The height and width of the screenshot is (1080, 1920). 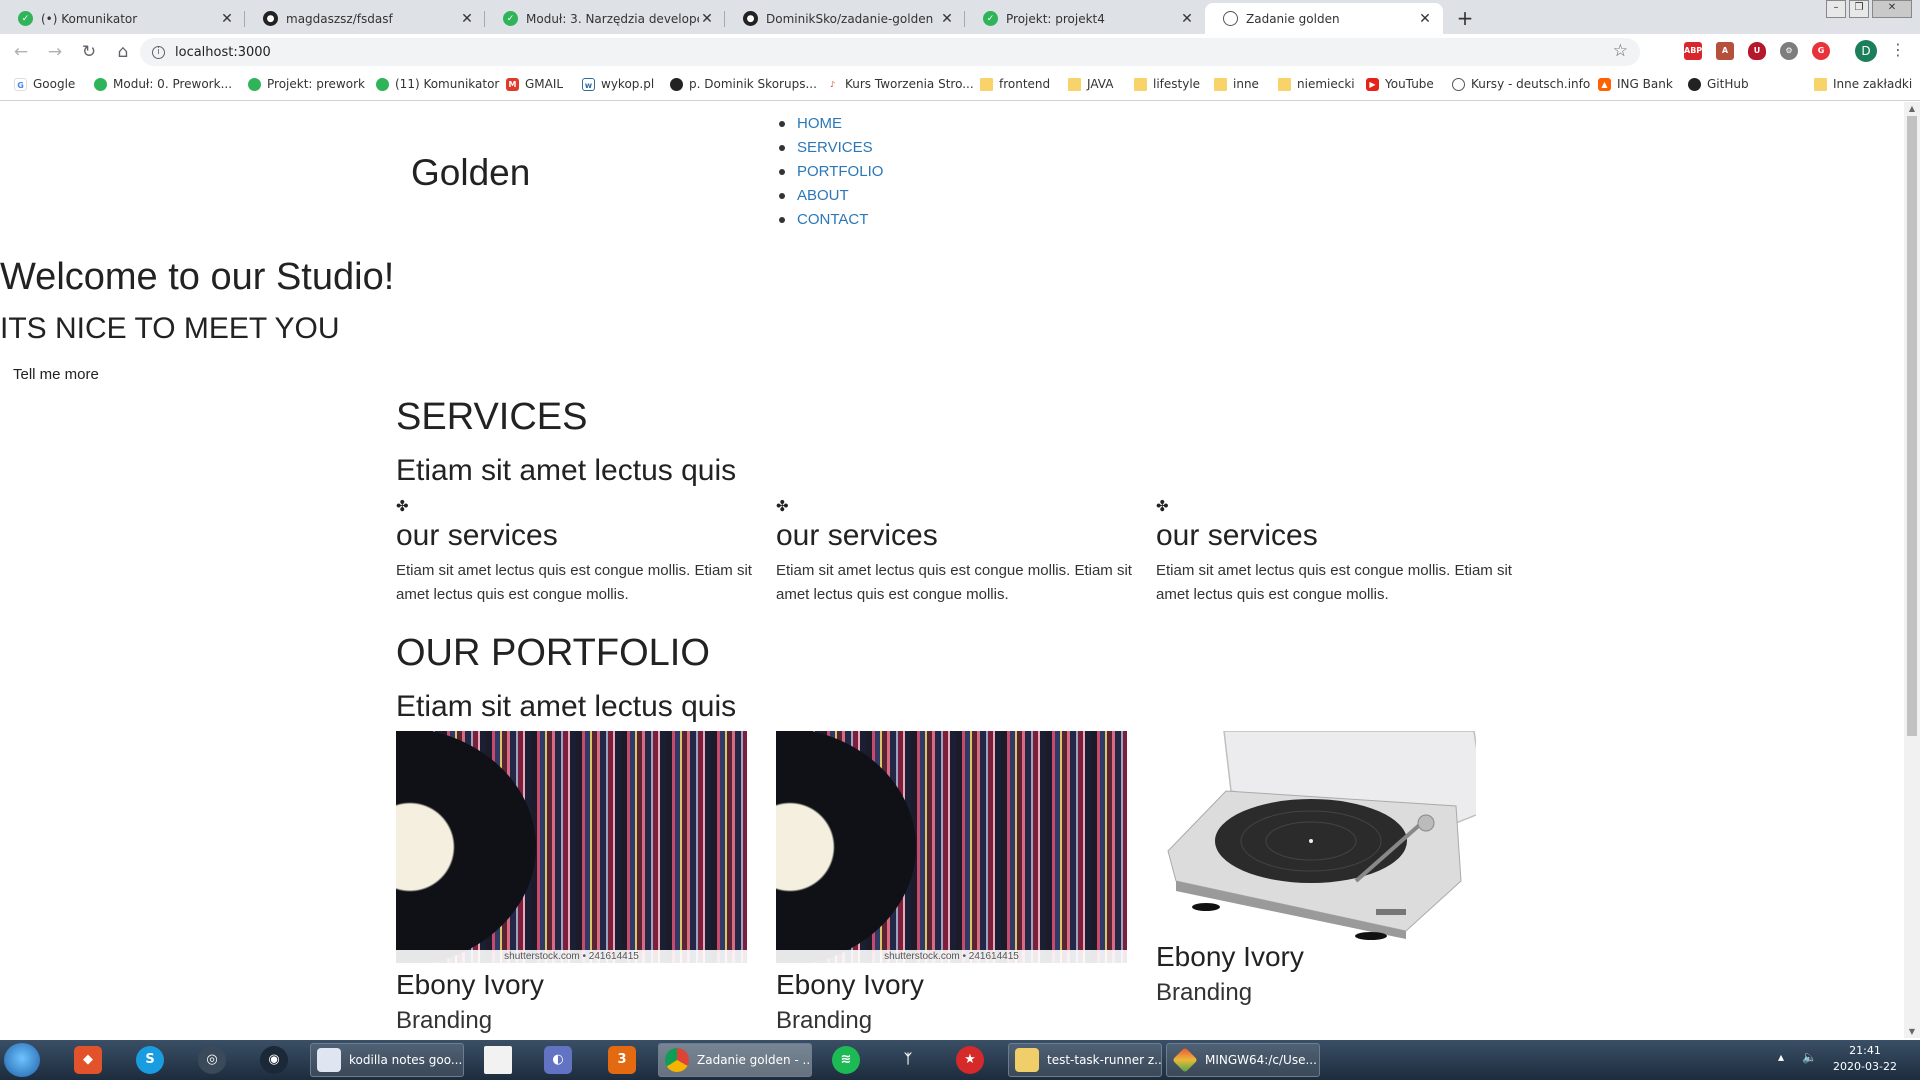 What do you see at coordinates (212, 1060) in the screenshot?
I see `teamspeak-icon: ◎` at bounding box center [212, 1060].